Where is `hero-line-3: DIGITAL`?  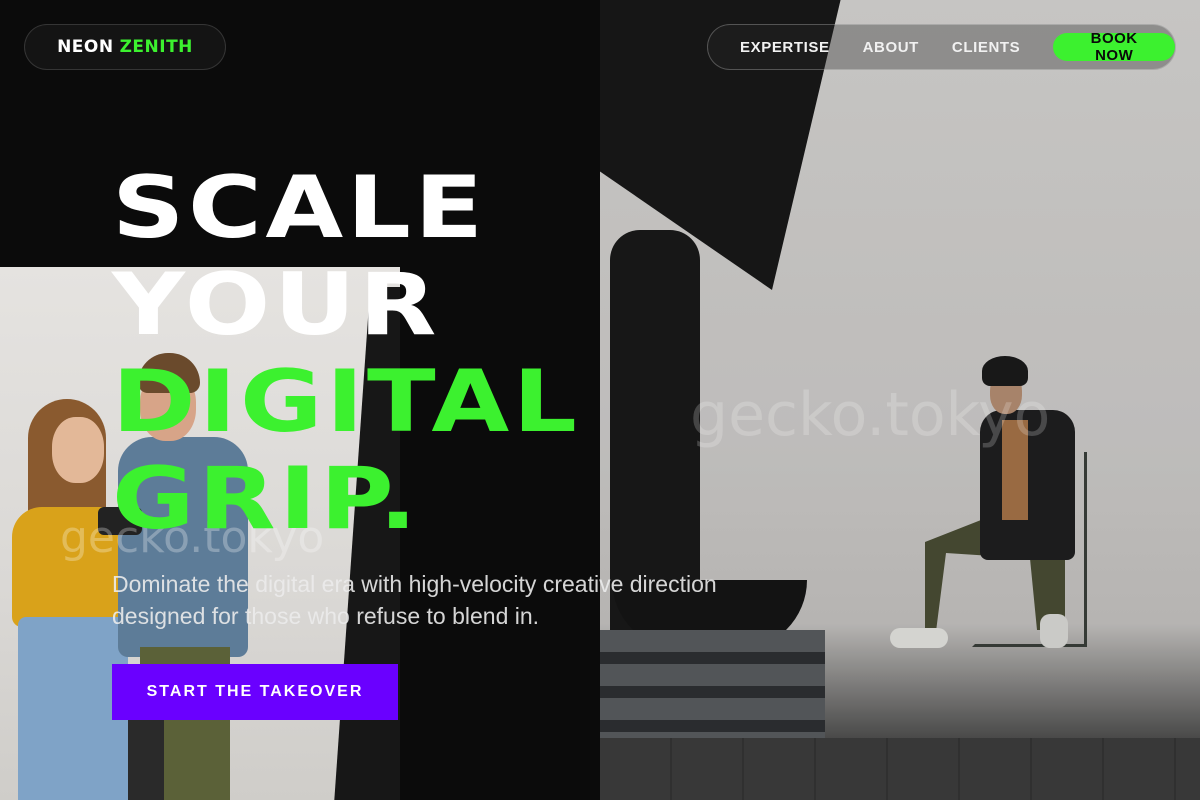
hero-line-3: DIGITAL is located at coordinates (346, 402).